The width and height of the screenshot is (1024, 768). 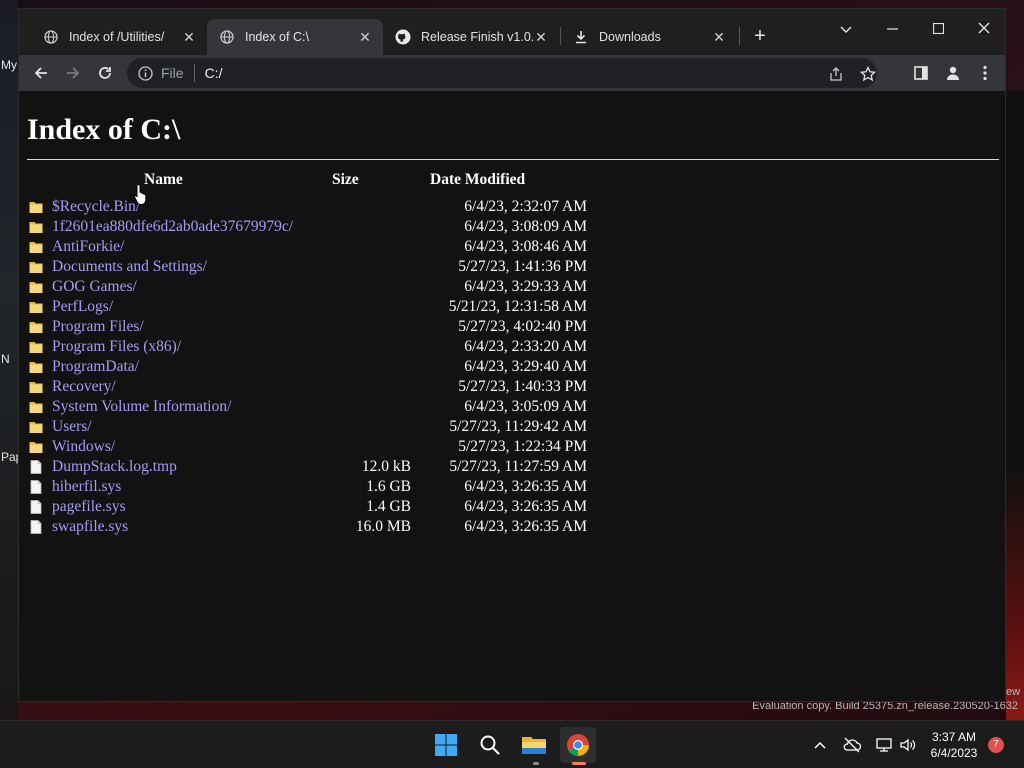 What do you see at coordinates (5, 359) in the screenshot?
I see `desktop-icon-label: N` at bounding box center [5, 359].